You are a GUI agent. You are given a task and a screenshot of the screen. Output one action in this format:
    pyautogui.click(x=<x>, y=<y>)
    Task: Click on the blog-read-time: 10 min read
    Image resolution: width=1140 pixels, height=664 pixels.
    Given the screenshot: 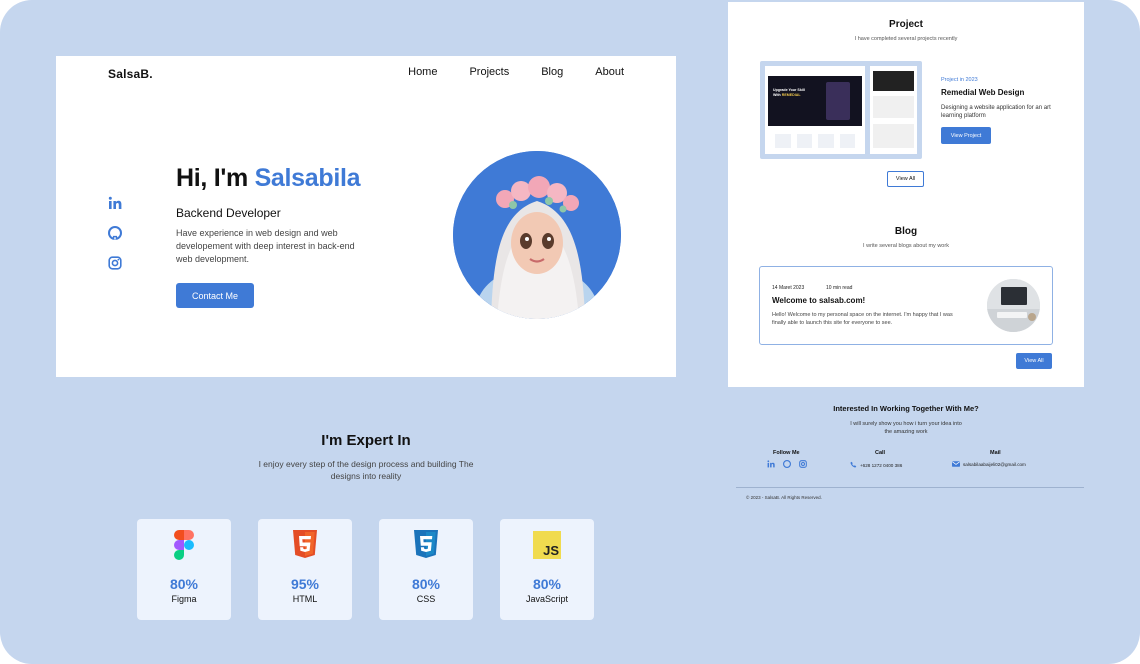 What is the action you would take?
    pyautogui.click(x=839, y=288)
    